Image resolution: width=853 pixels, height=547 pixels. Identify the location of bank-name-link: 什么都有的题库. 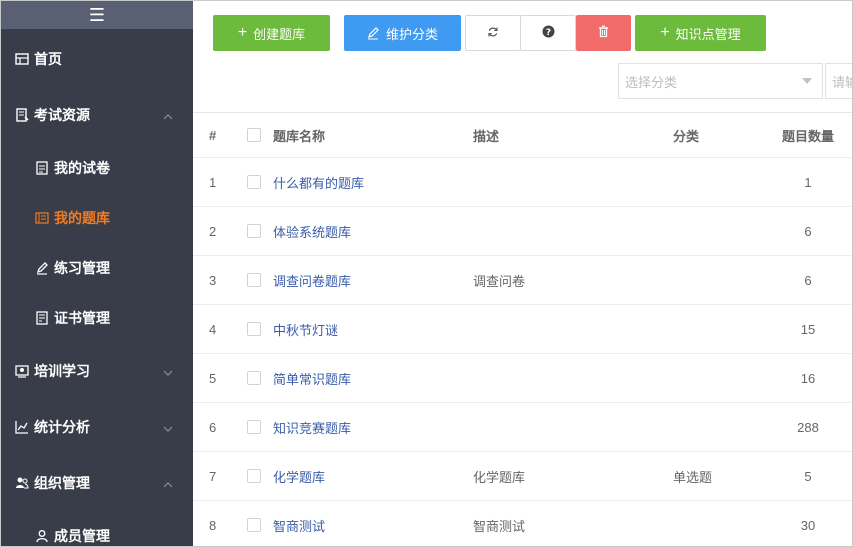
(368, 182).